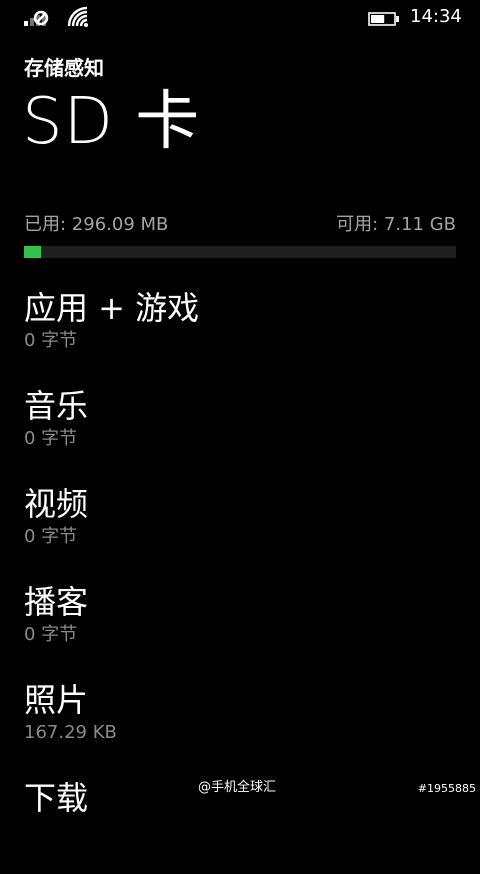 The width and height of the screenshot is (480, 874). What do you see at coordinates (240, 629) in the screenshot?
I see `category-item-podcasts: 播客 0 字节` at bounding box center [240, 629].